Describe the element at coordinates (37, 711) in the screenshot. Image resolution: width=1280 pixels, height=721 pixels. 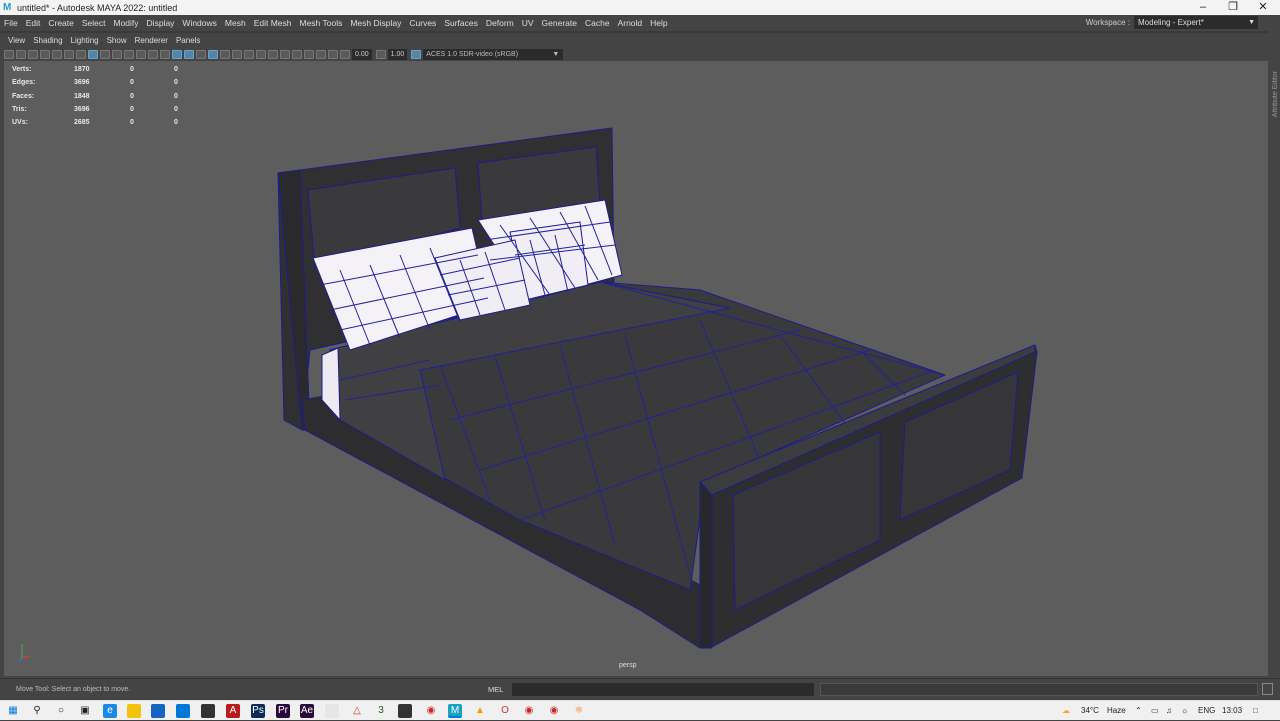
I see `search-icon: ⚲` at that location.